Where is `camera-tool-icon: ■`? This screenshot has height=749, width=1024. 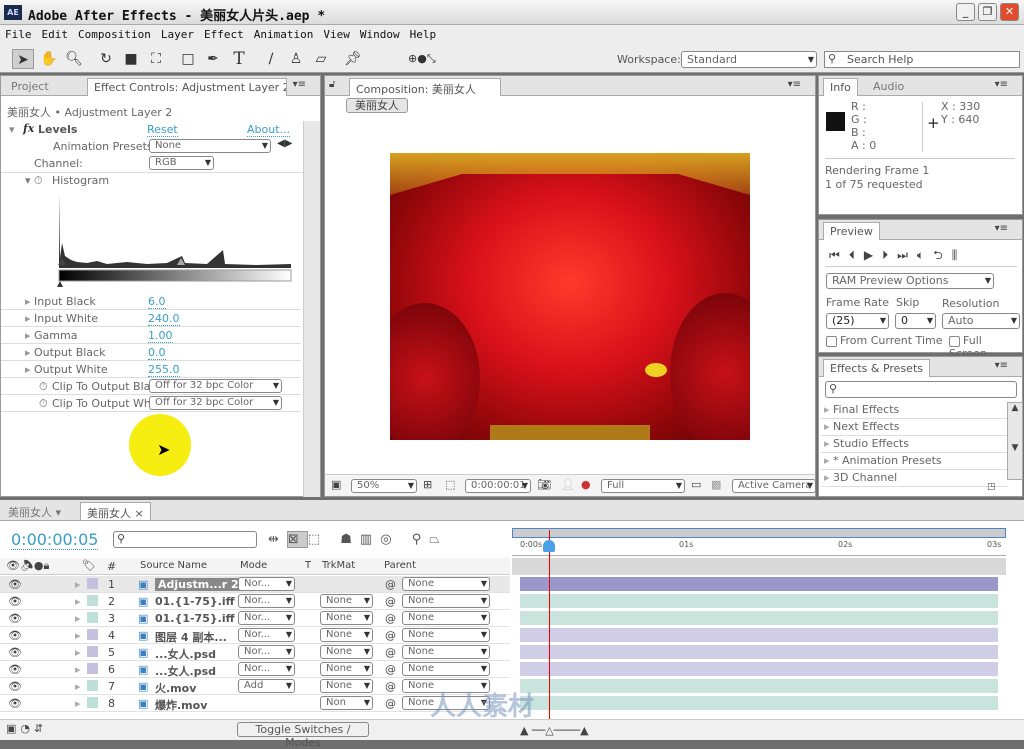 camera-tool-icon: ■ is located at coordinates (131, 59).